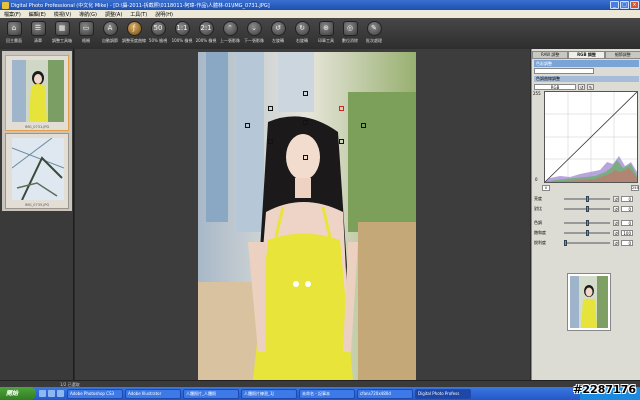  I want to click on menu-edit: 編輯(E), so click(37, 14).